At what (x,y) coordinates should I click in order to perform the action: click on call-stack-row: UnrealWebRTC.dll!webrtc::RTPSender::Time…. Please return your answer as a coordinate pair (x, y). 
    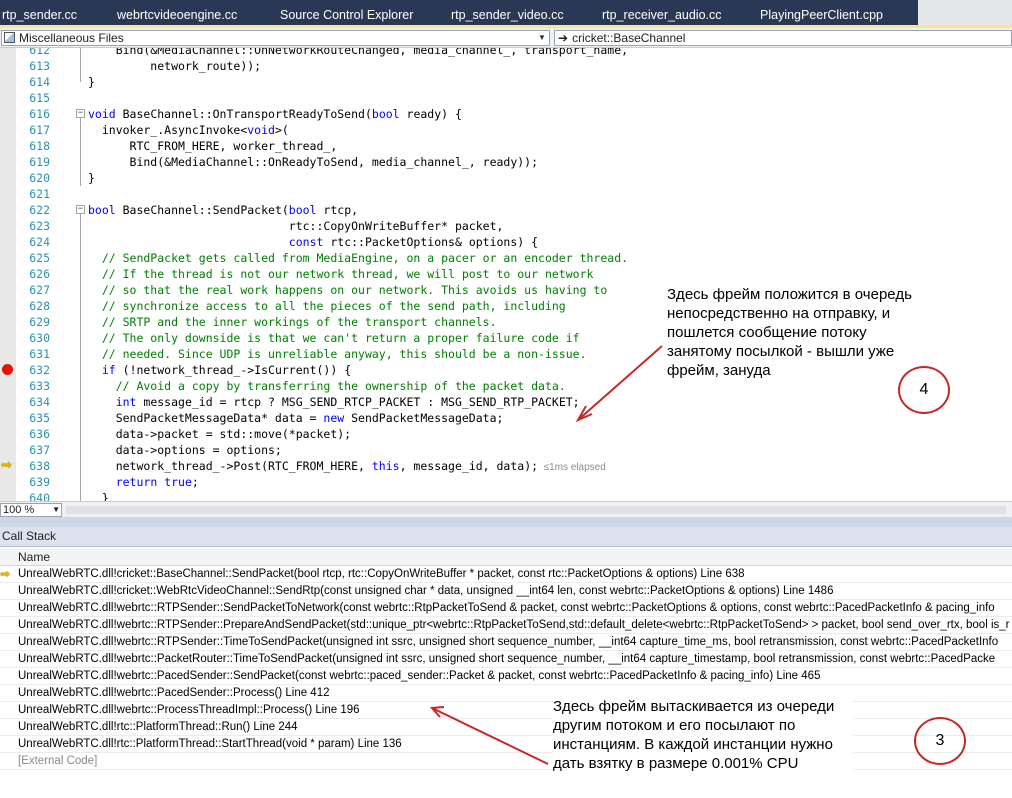
    Looking at the image, I should click on (506, 642).